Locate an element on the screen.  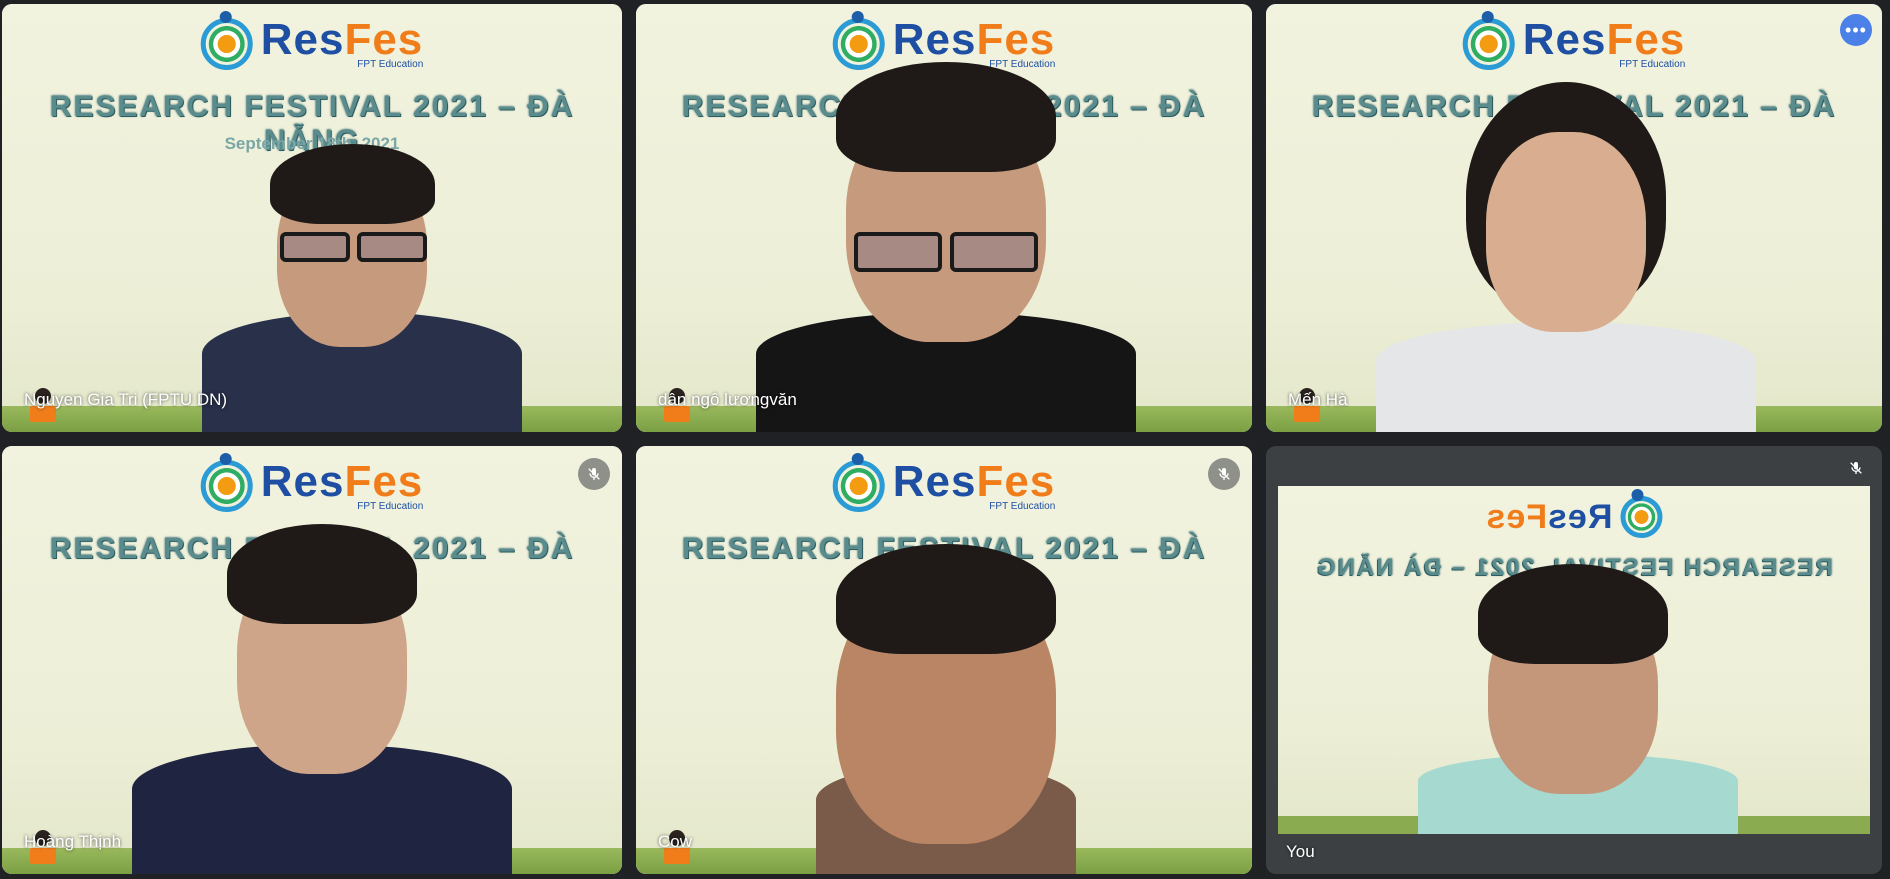
more-options-icon: ••• is located at coordinates (1856, 30).